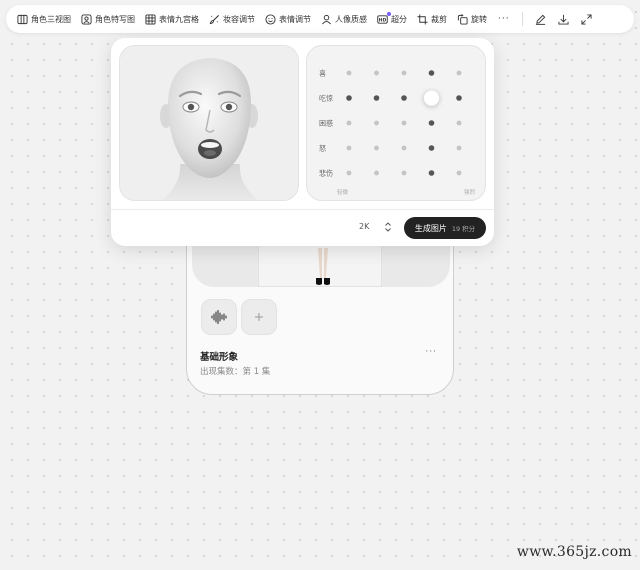 The height and width of the screenshot is (570, 640). I want to click on svg-text: HD, so click(383, 20).